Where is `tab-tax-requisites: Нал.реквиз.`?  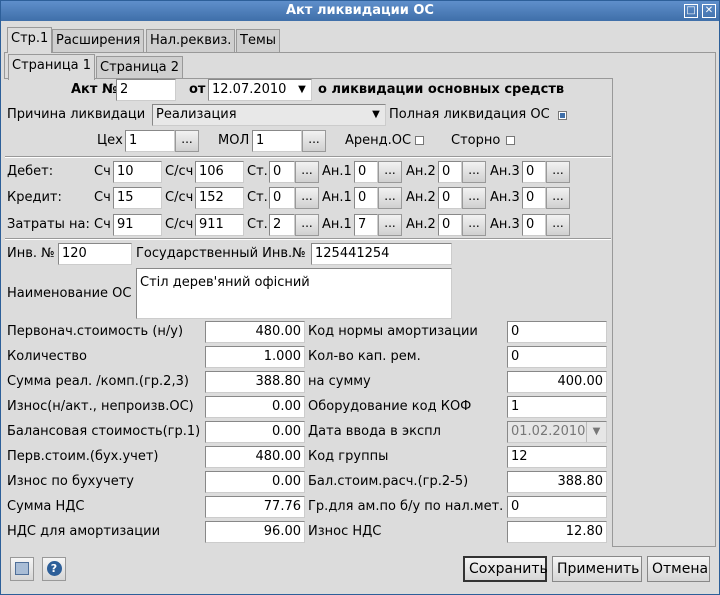 tab-tax-requisites: Нал.реквиз. is located at coordinates (191, 41).